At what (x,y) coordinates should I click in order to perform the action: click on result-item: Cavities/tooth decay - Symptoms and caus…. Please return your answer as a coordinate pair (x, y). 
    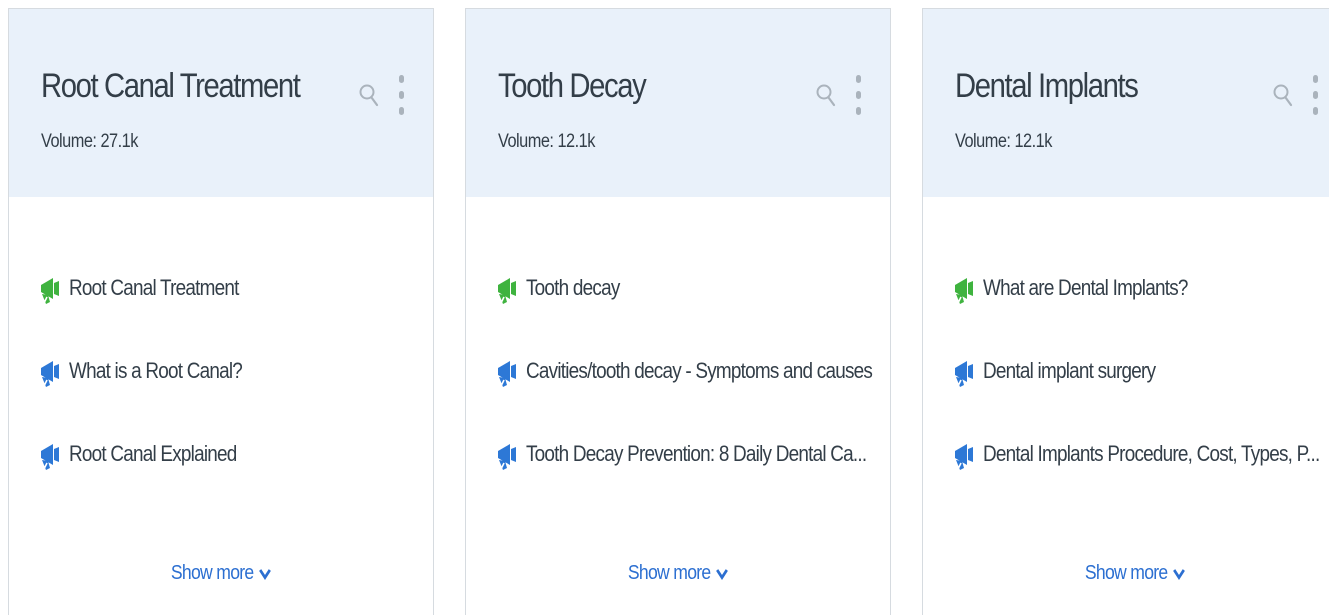
    Looking at the image, I should click on (688, 397).